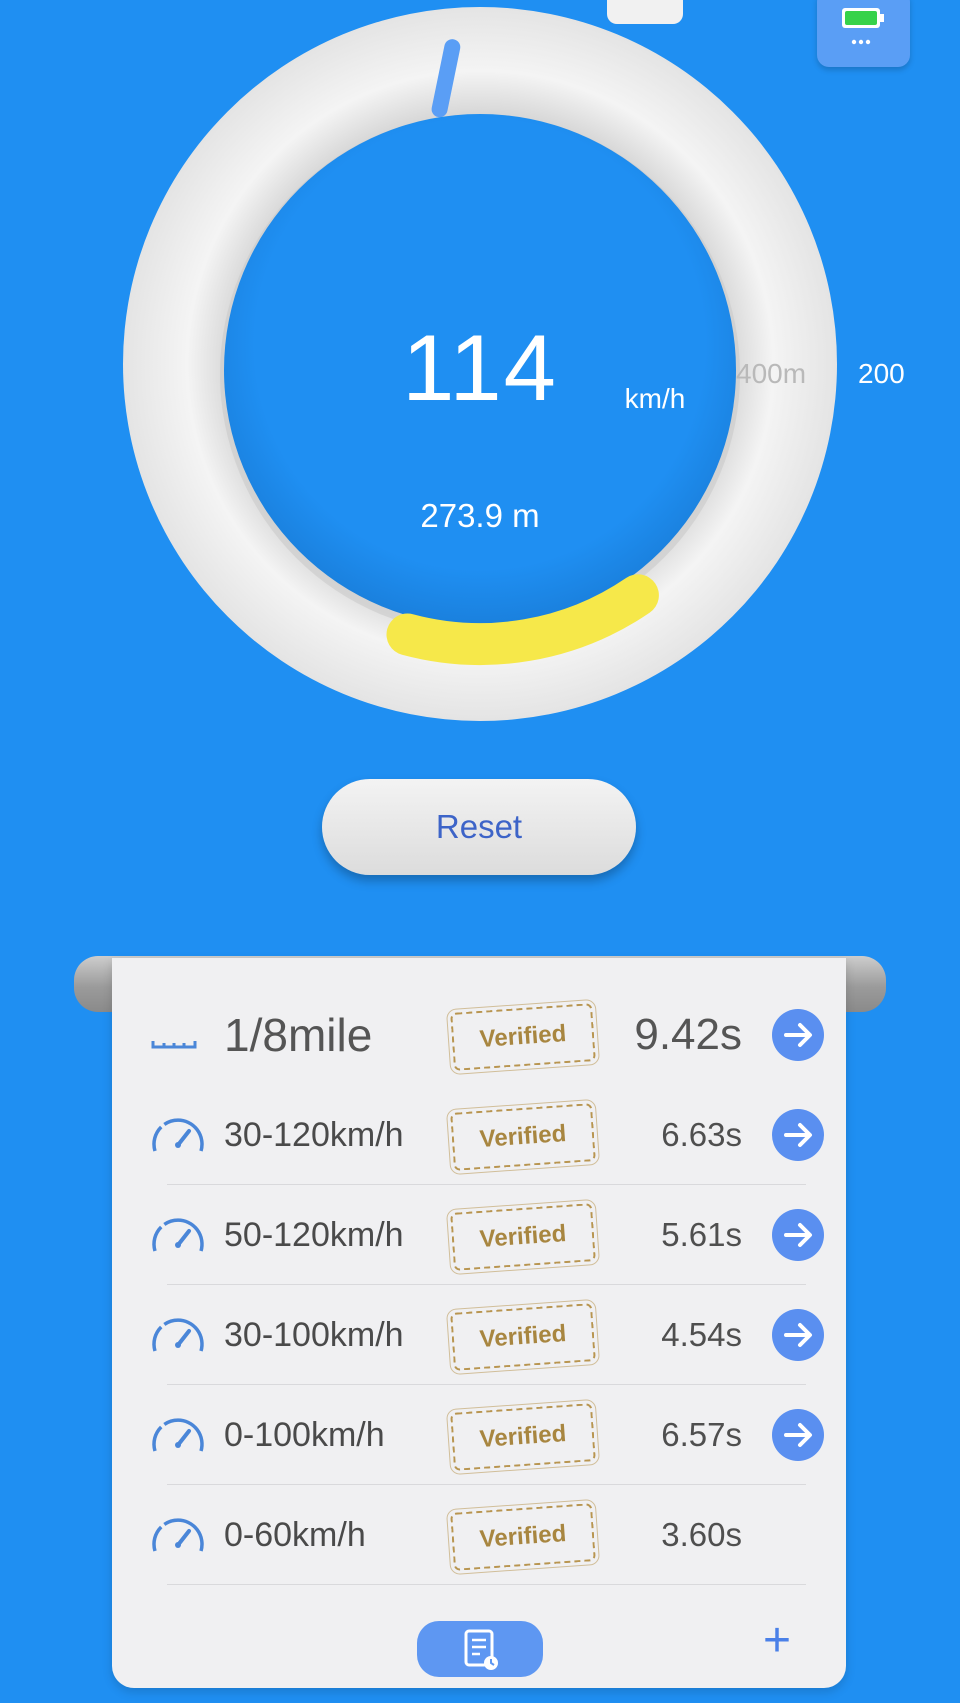 This screenshot has width=960, height=1703. What do you see at coordinates (777, 1641) in the screenshot?
I see `add-button: +` at bounding box center [777, 1641].